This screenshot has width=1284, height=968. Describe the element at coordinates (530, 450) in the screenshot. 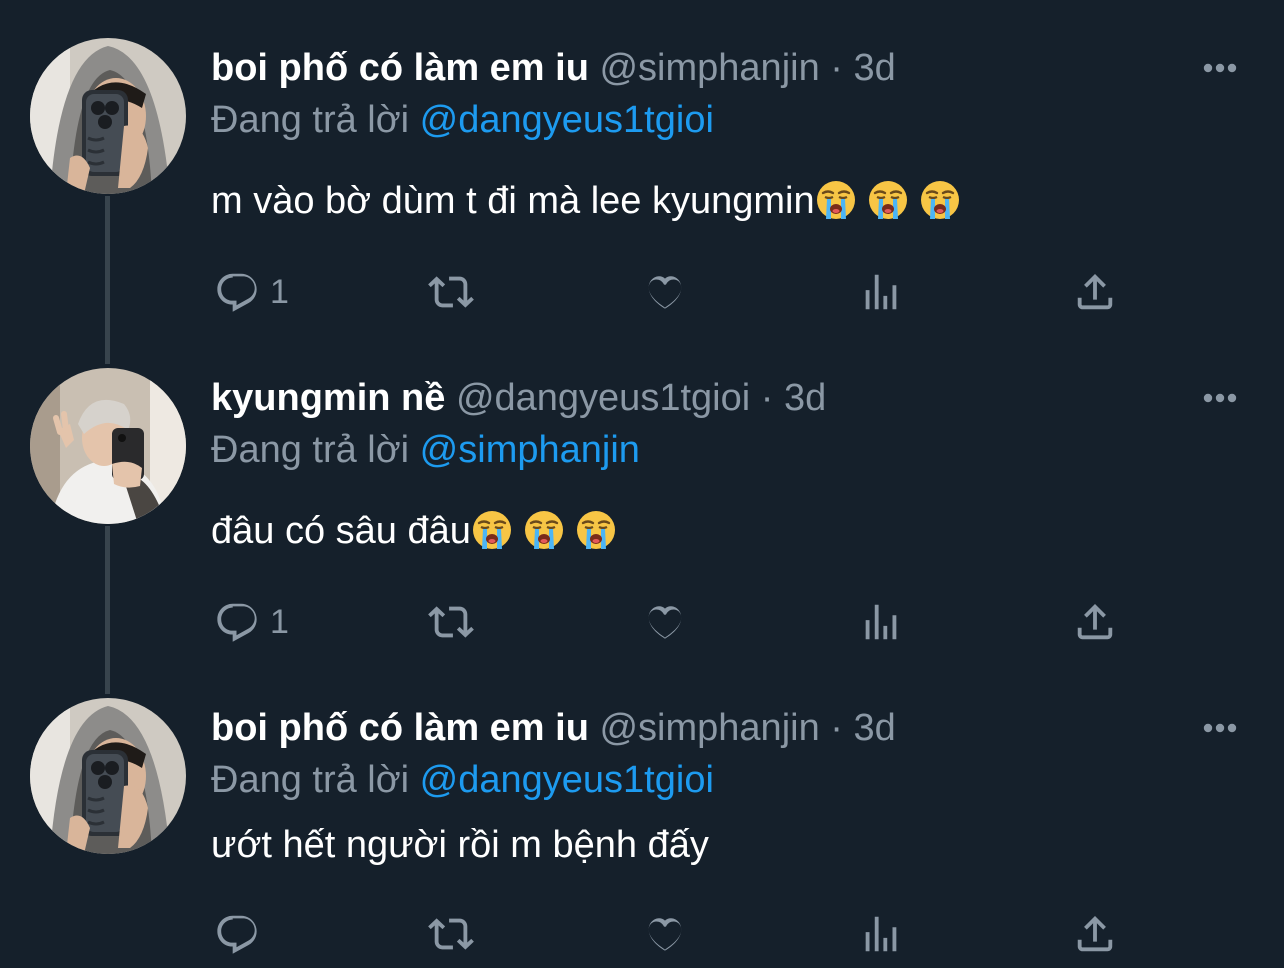

I see `mention-link: @simphanjin` at that location.